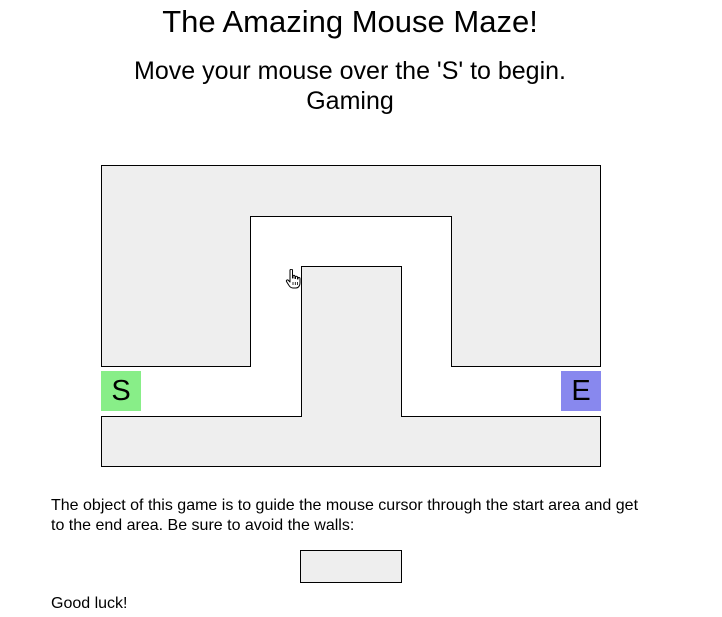 This screenshot has height=617, width=722. What do you see at coordinates (350, 71) in the screenshot?
I see `instruction-text: Move your mouse over the 'S' to begin.` at bounding box center [350, 71].